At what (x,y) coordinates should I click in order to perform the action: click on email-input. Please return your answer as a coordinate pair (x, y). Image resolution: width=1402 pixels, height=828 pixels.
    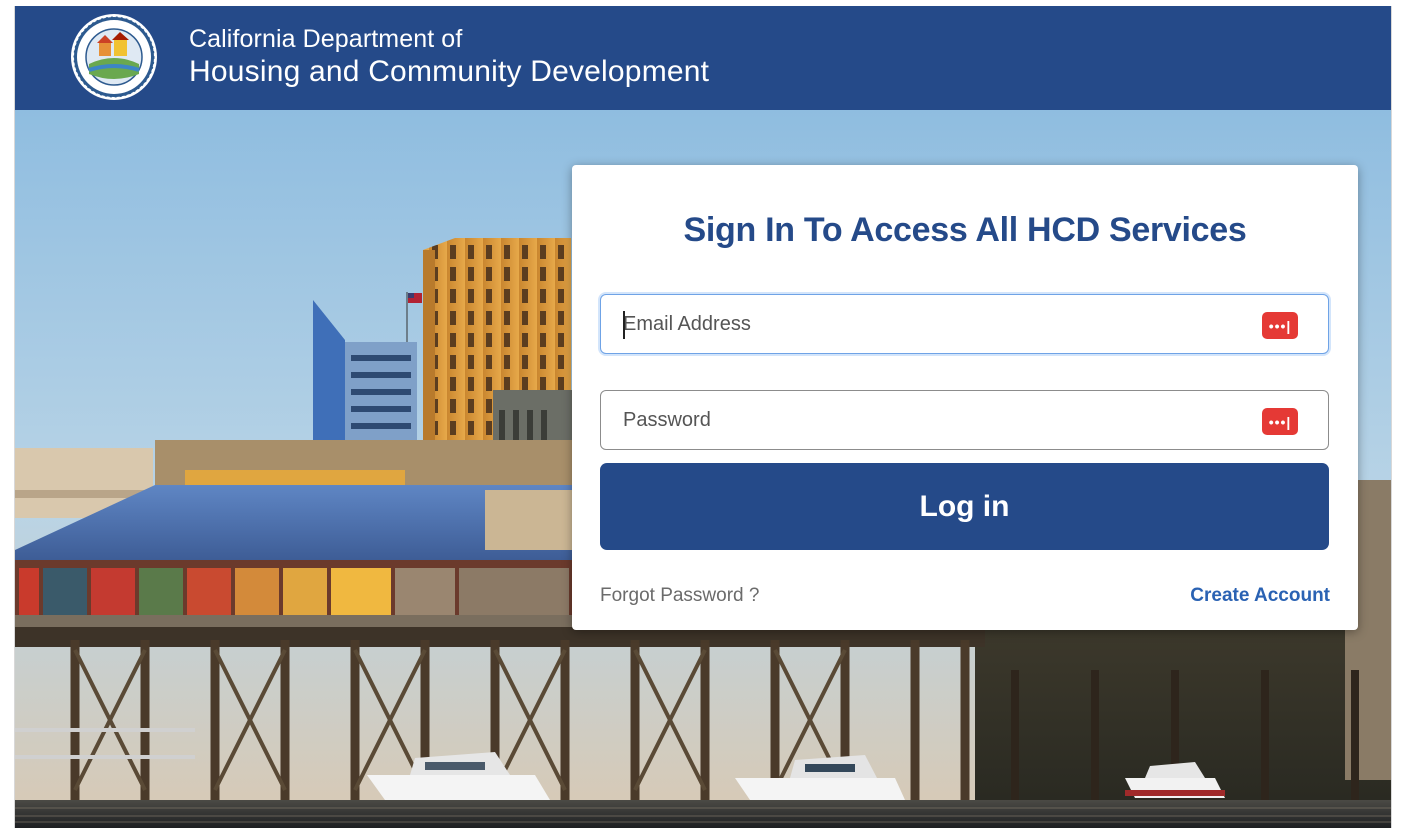
    Looking at the image, I should click on (964, 324).